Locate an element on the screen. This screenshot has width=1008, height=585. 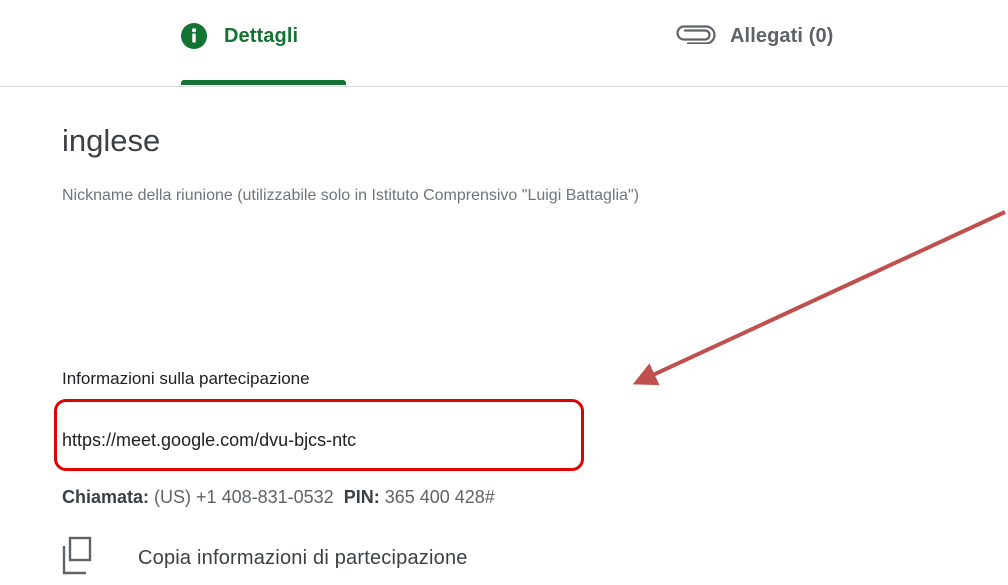
call-label: Chiamata: is located at coordinates (106, 497).